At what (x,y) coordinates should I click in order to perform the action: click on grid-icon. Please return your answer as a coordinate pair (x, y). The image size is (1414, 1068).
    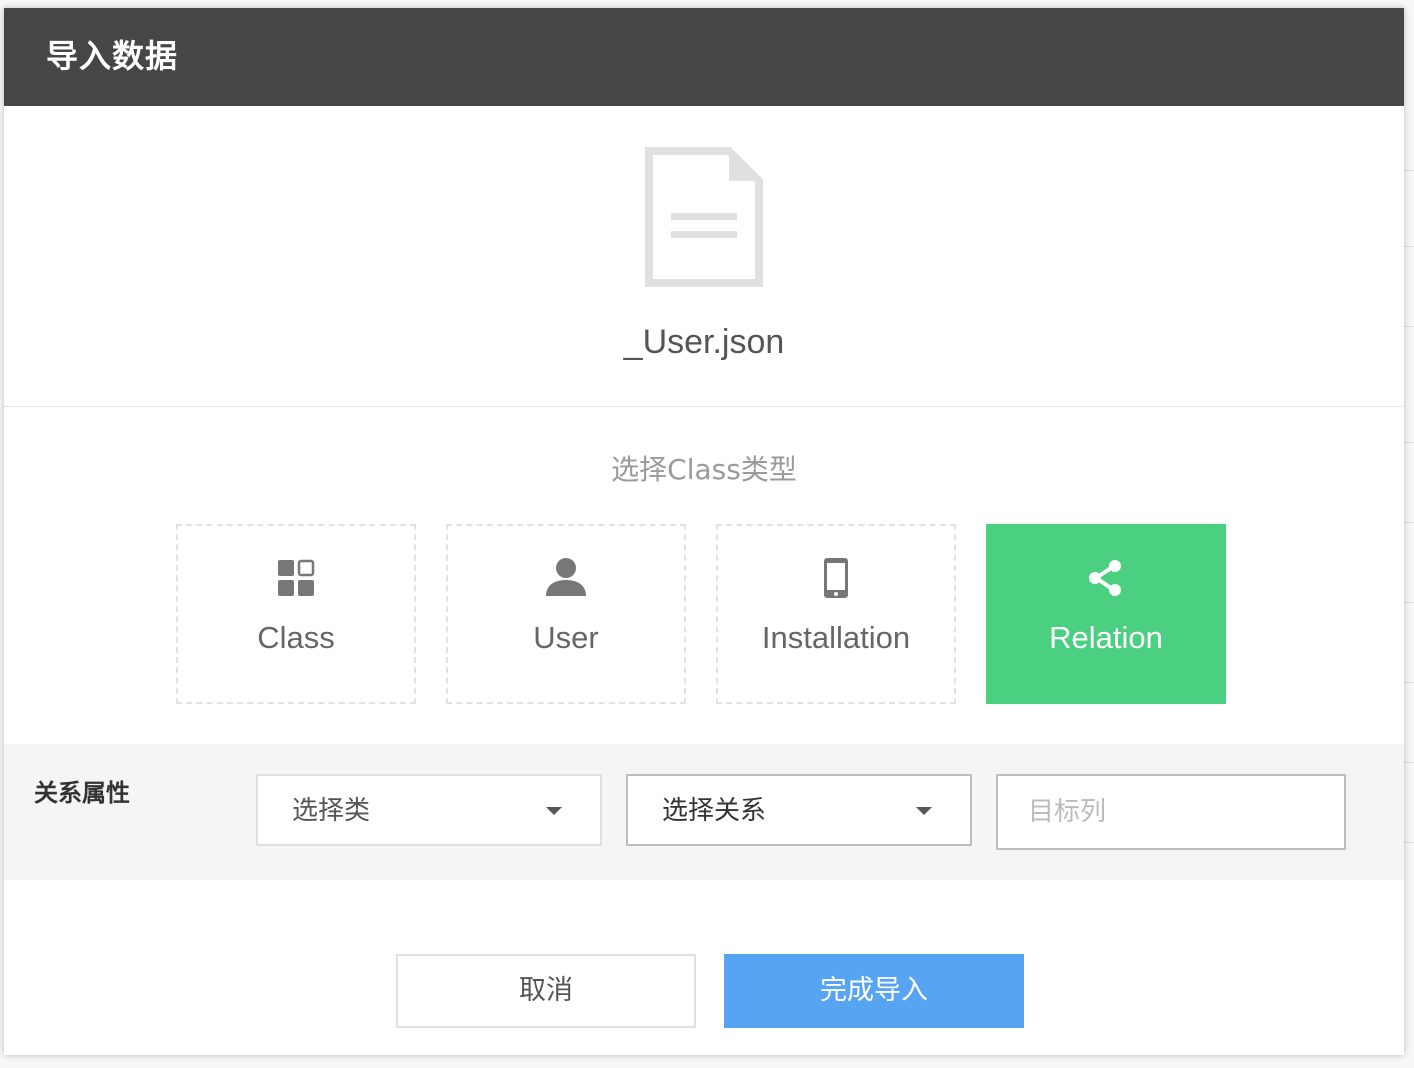
    Looking at the image, I should click on (296, 577).